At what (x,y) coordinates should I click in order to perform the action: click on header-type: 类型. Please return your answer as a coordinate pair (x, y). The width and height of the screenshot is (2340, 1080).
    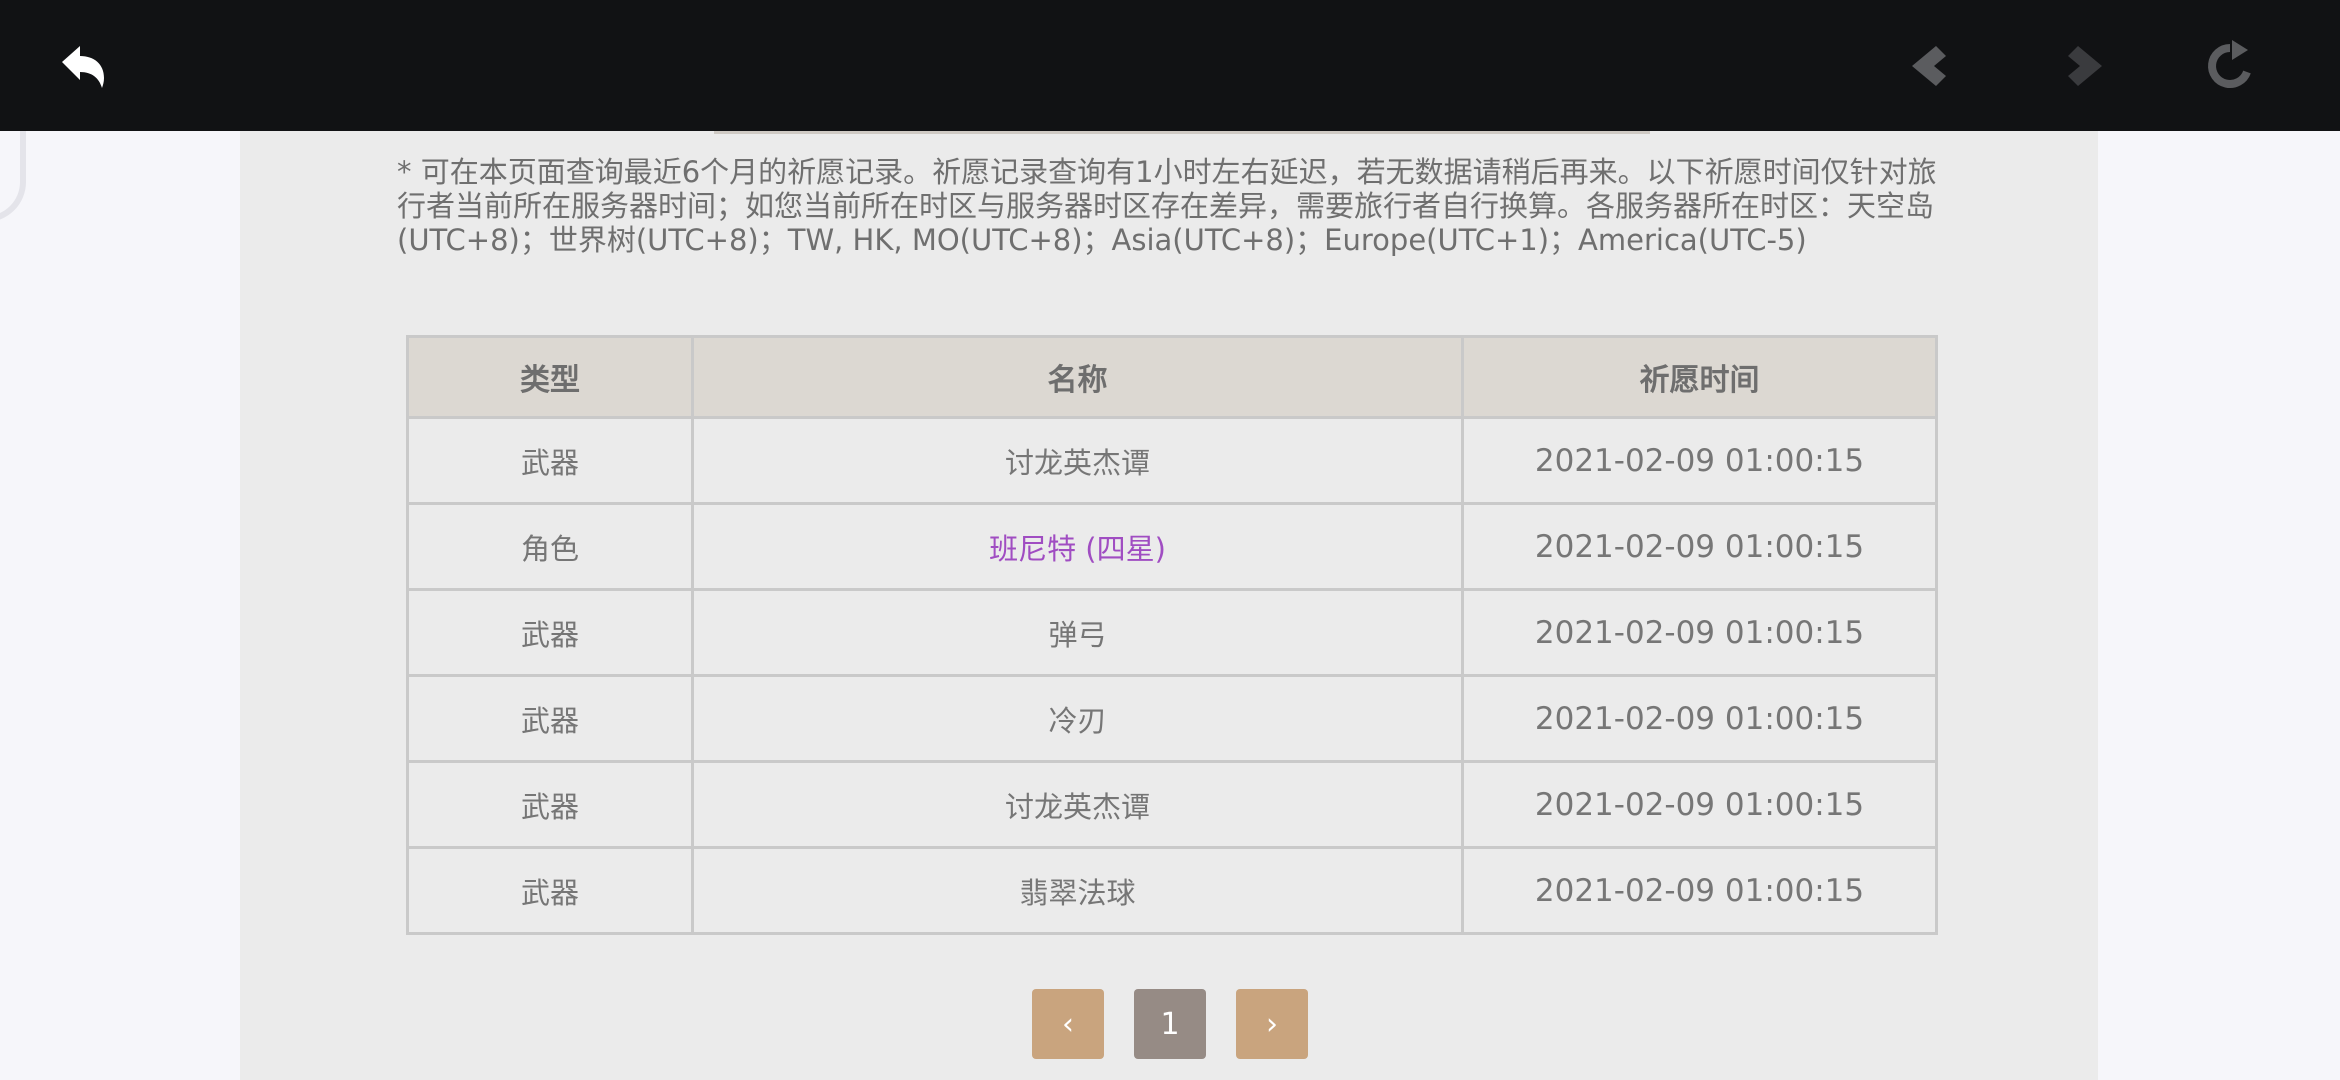
    Looking at the image, I should click on (550, 377).